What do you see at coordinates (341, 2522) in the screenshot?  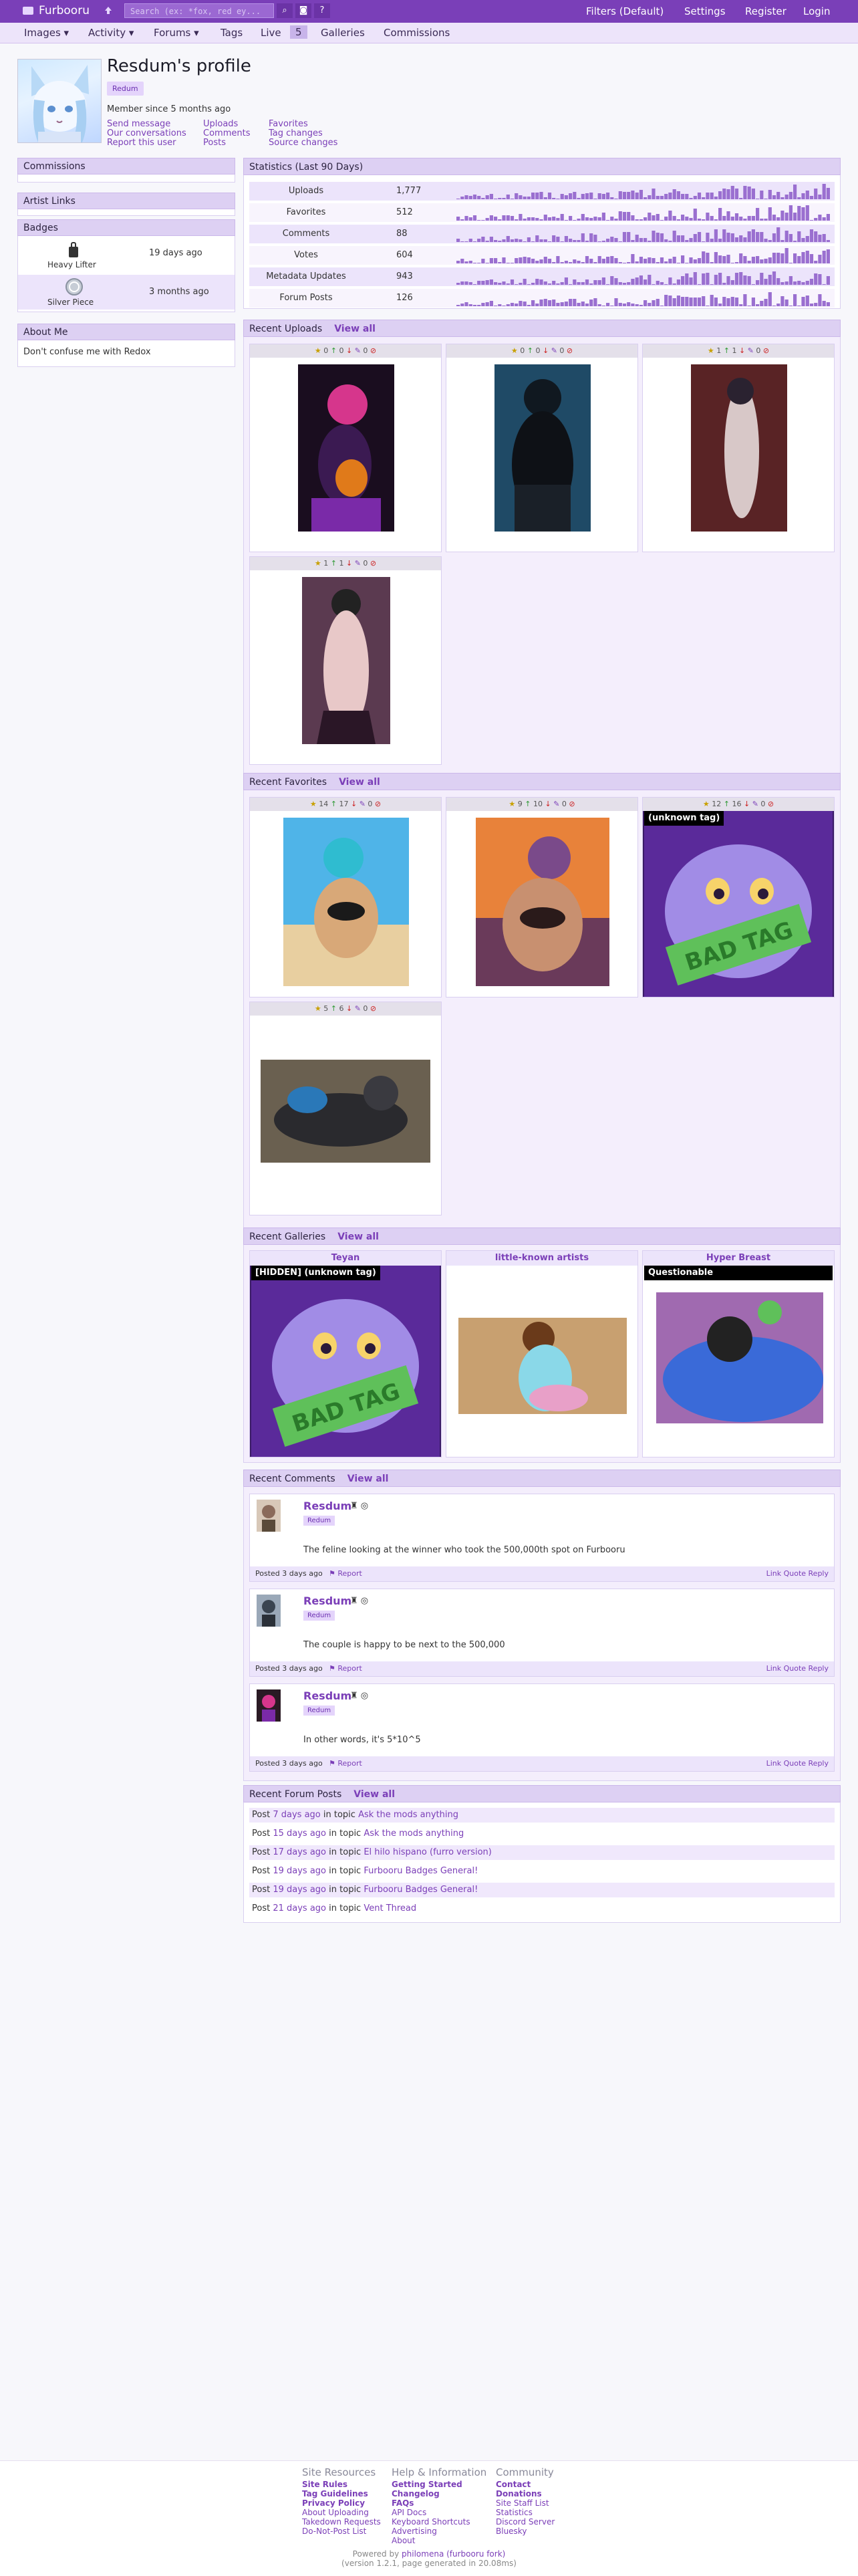 I see `footer-link: Takedown Requests` at bounding box center [341, 2522].